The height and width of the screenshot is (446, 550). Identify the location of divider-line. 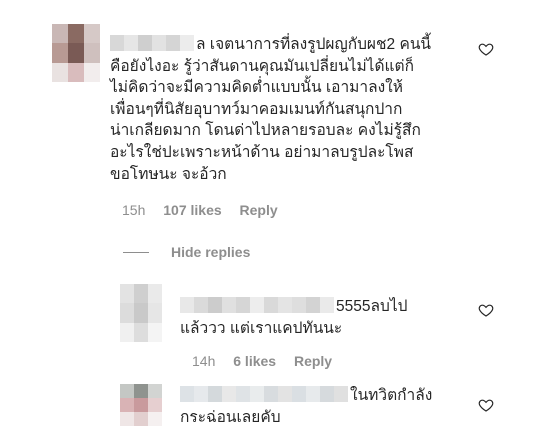
(136, 252).